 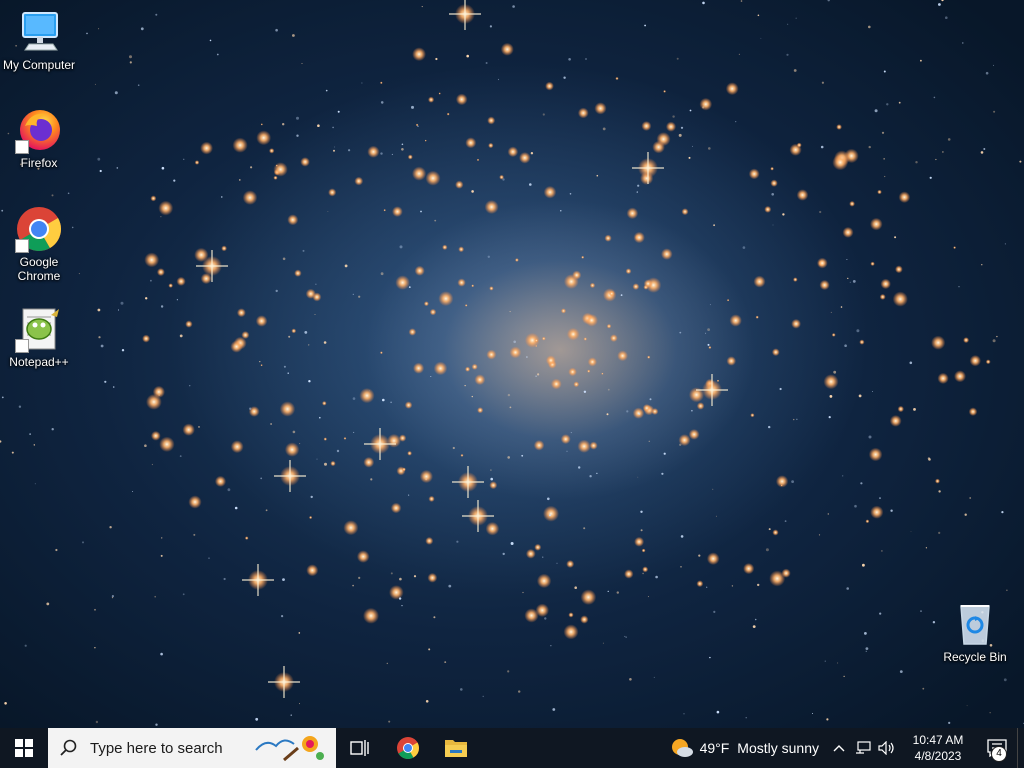 I want to click on desktop-icon-google-chrome: Google Chrome, so click(x=39, y=244).